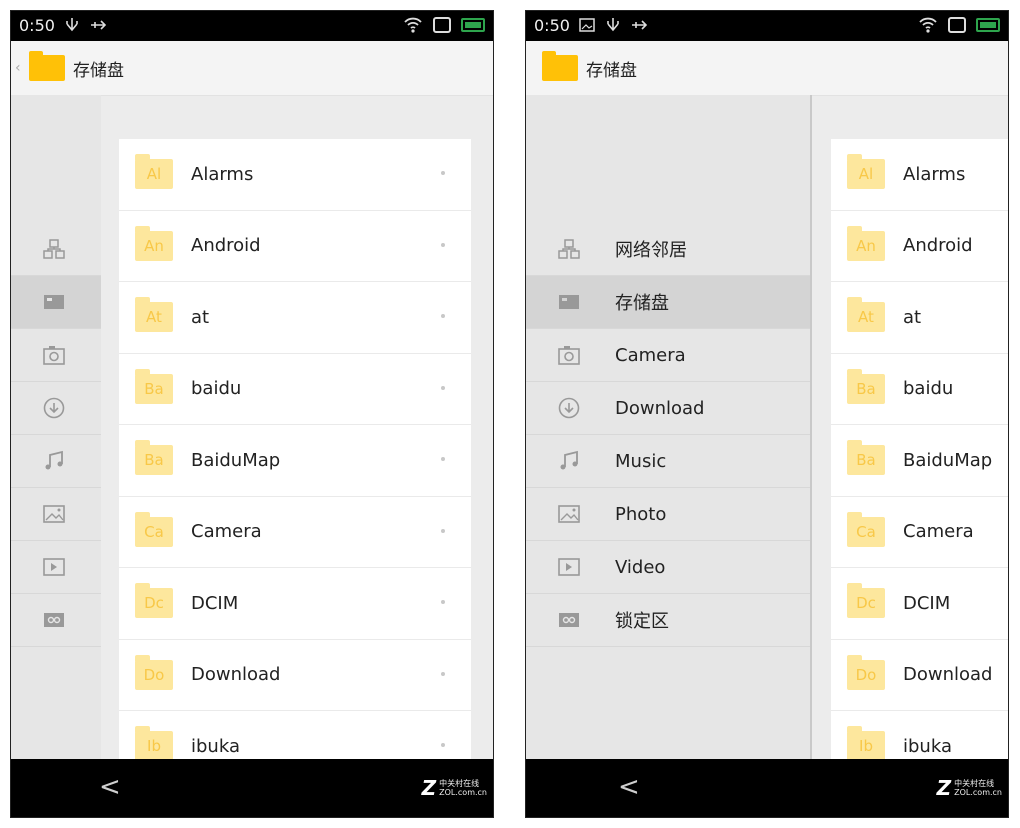 Image resolution: width=1020 pixels, height=828 pixels. Describe the element at coordinates (56, 302) in the screenshot. I see `sidebar-item-storage` at that location.